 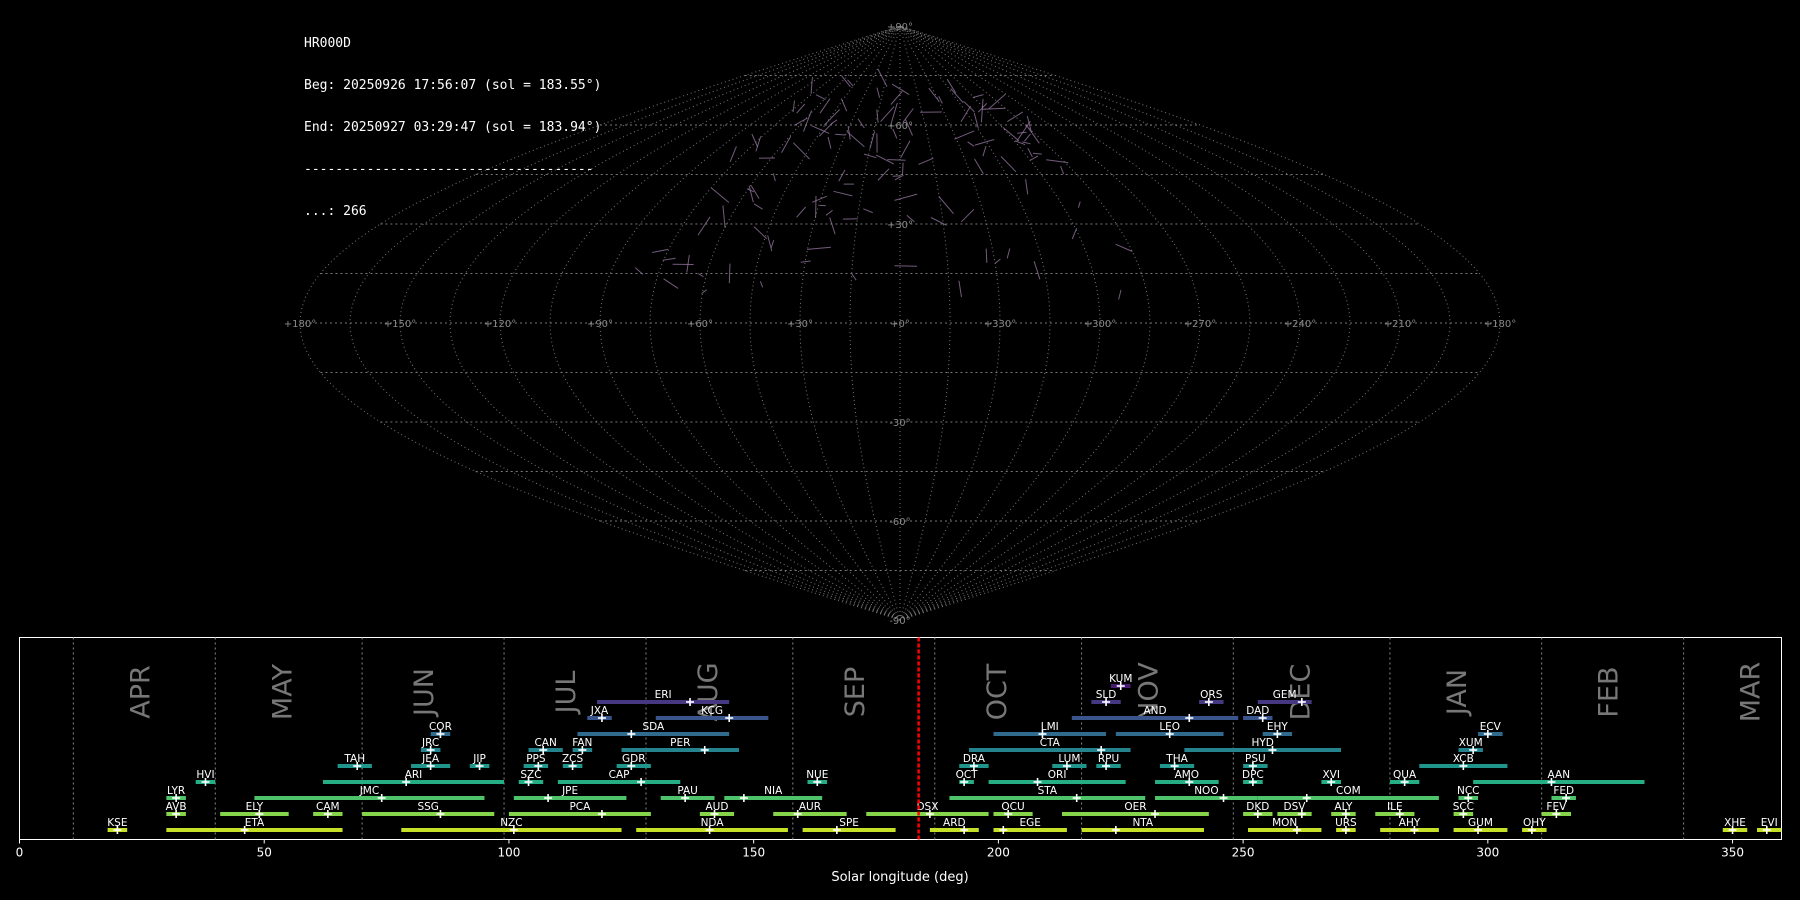 I want to click on shower-label: XHE, so click(x=1735, y=823).